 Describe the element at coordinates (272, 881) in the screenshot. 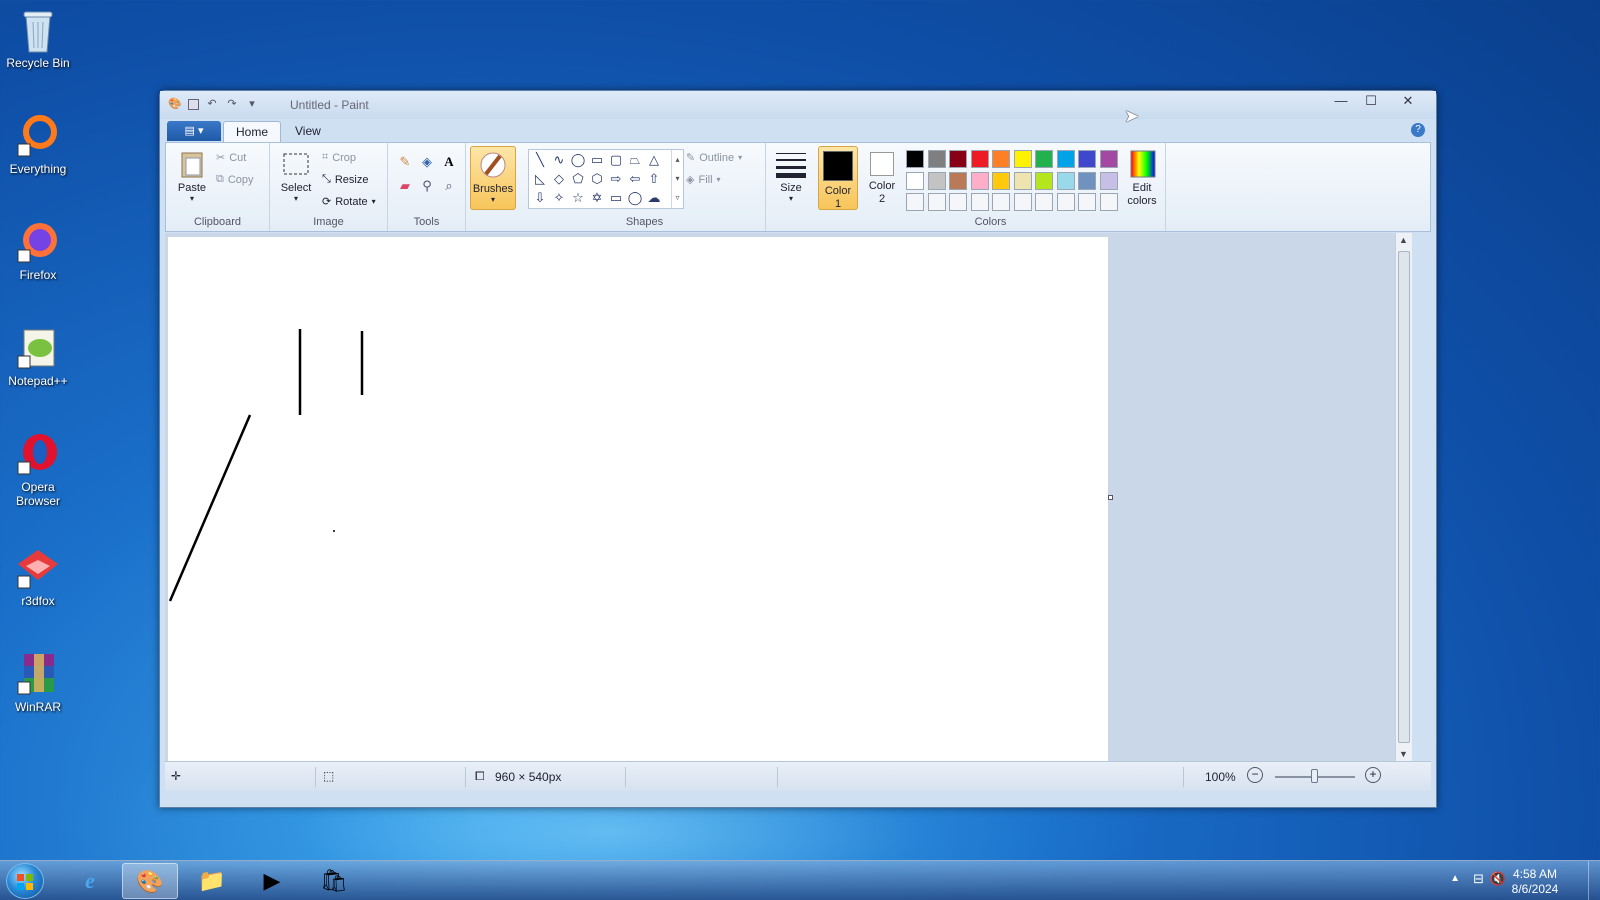

I see `taskbar-media-player: ▶` at that location.